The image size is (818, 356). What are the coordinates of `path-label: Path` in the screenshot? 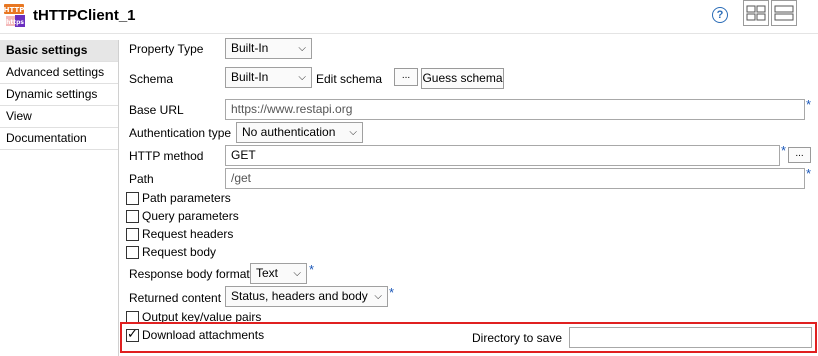 It's located at (141, 179).